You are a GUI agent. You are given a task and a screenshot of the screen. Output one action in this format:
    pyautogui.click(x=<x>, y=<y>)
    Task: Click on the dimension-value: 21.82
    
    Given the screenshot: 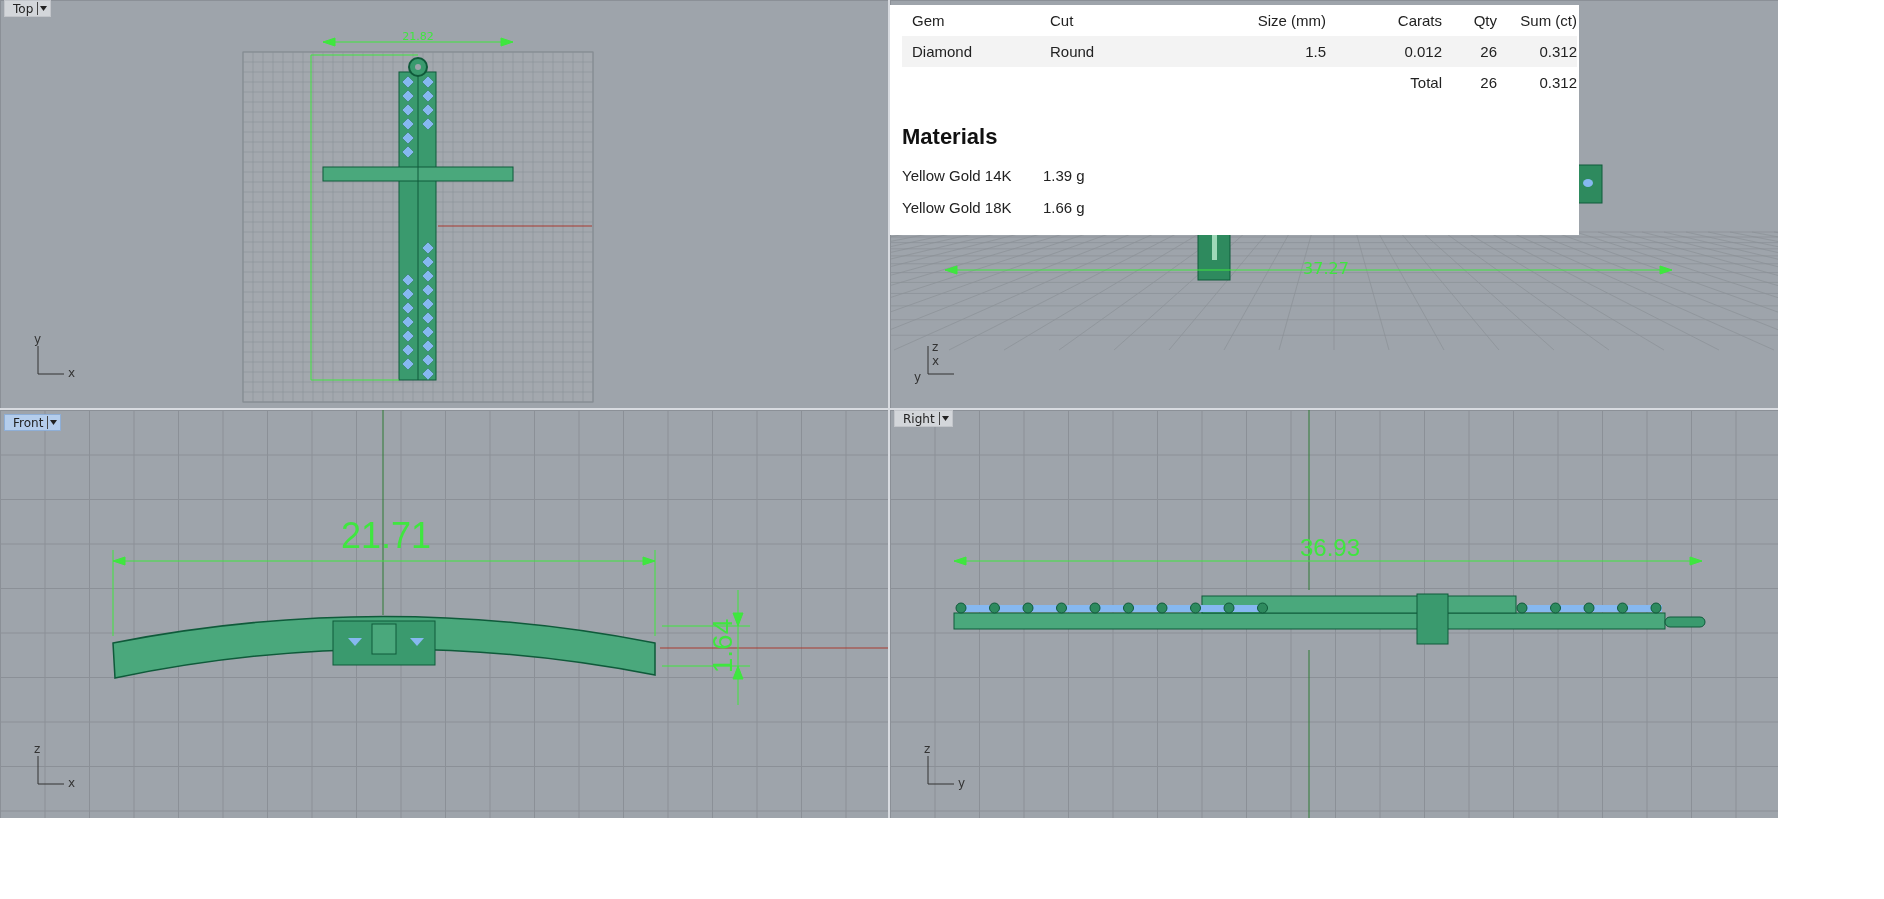 What is the action you would take?
    pyautogui.click(x=418, y=36)
    